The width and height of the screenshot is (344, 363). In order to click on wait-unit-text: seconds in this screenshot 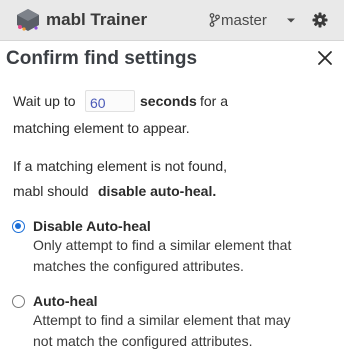, I will do `click(168, 101)`.